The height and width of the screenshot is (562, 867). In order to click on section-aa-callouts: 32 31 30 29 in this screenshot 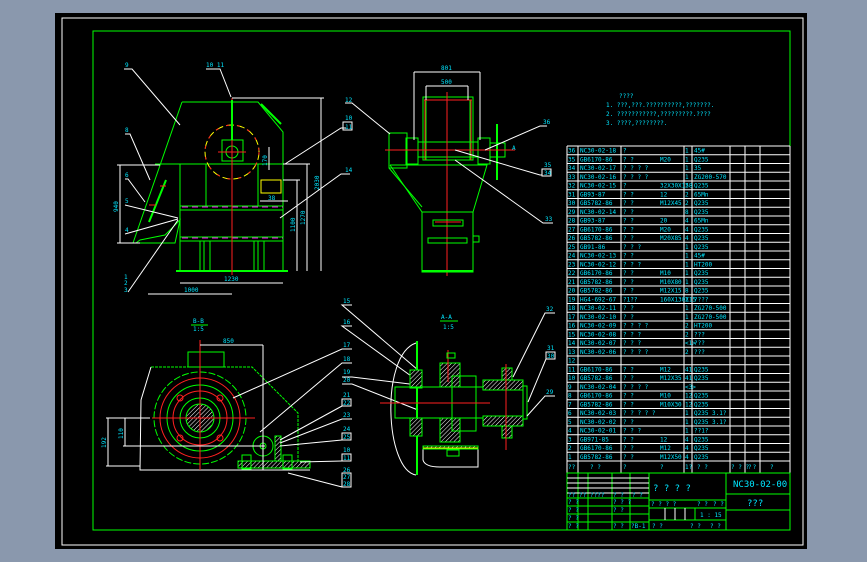, I will do `click(534, 361)`.